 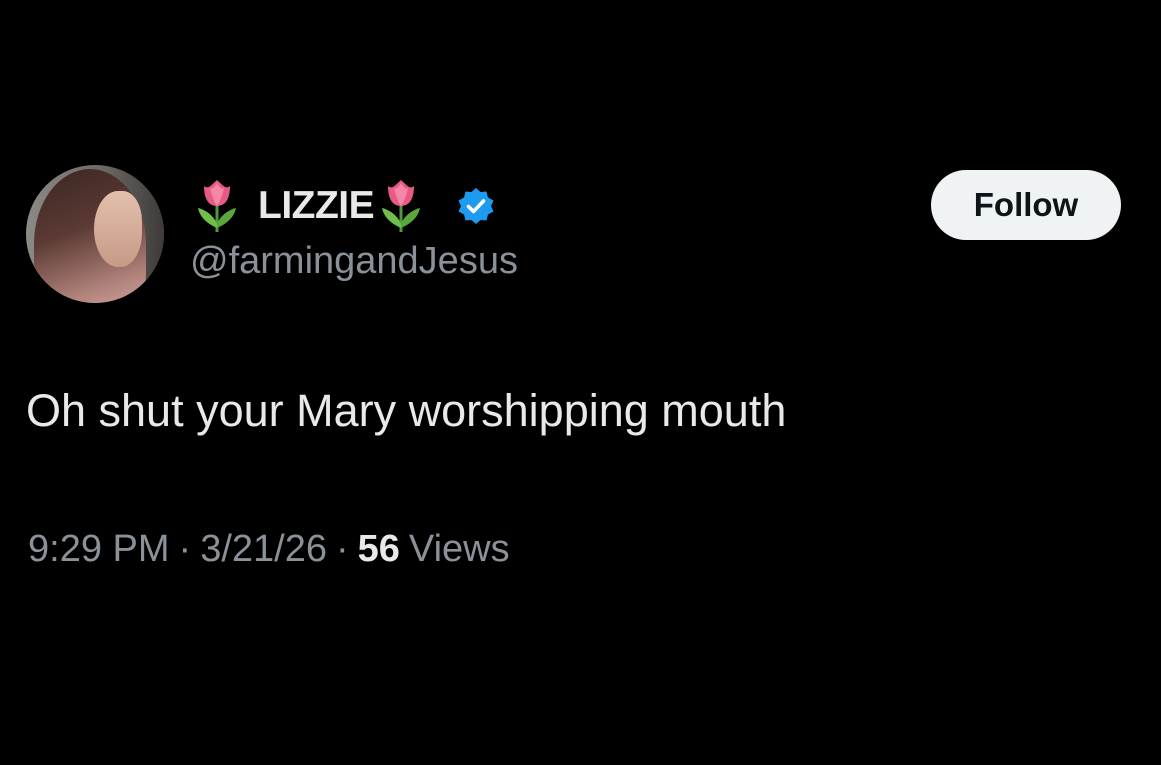 I want to click on avatar, so click(x=95, y=234).